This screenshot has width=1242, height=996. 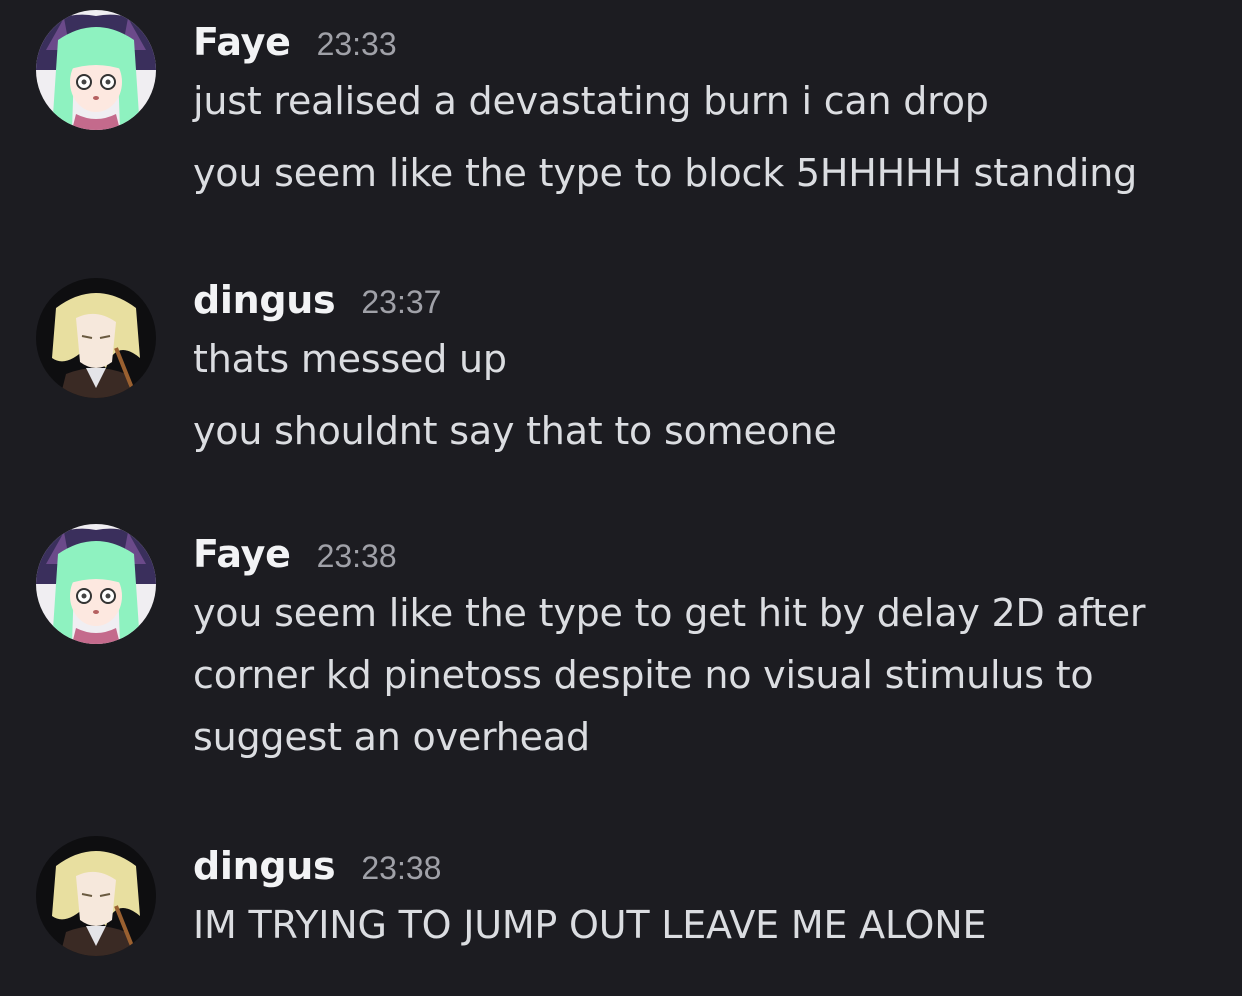 What do you see at coordinates (707, 303) in the screenshot?
I see `message-header: dingus 23:37` at bounding box center [707, 303].